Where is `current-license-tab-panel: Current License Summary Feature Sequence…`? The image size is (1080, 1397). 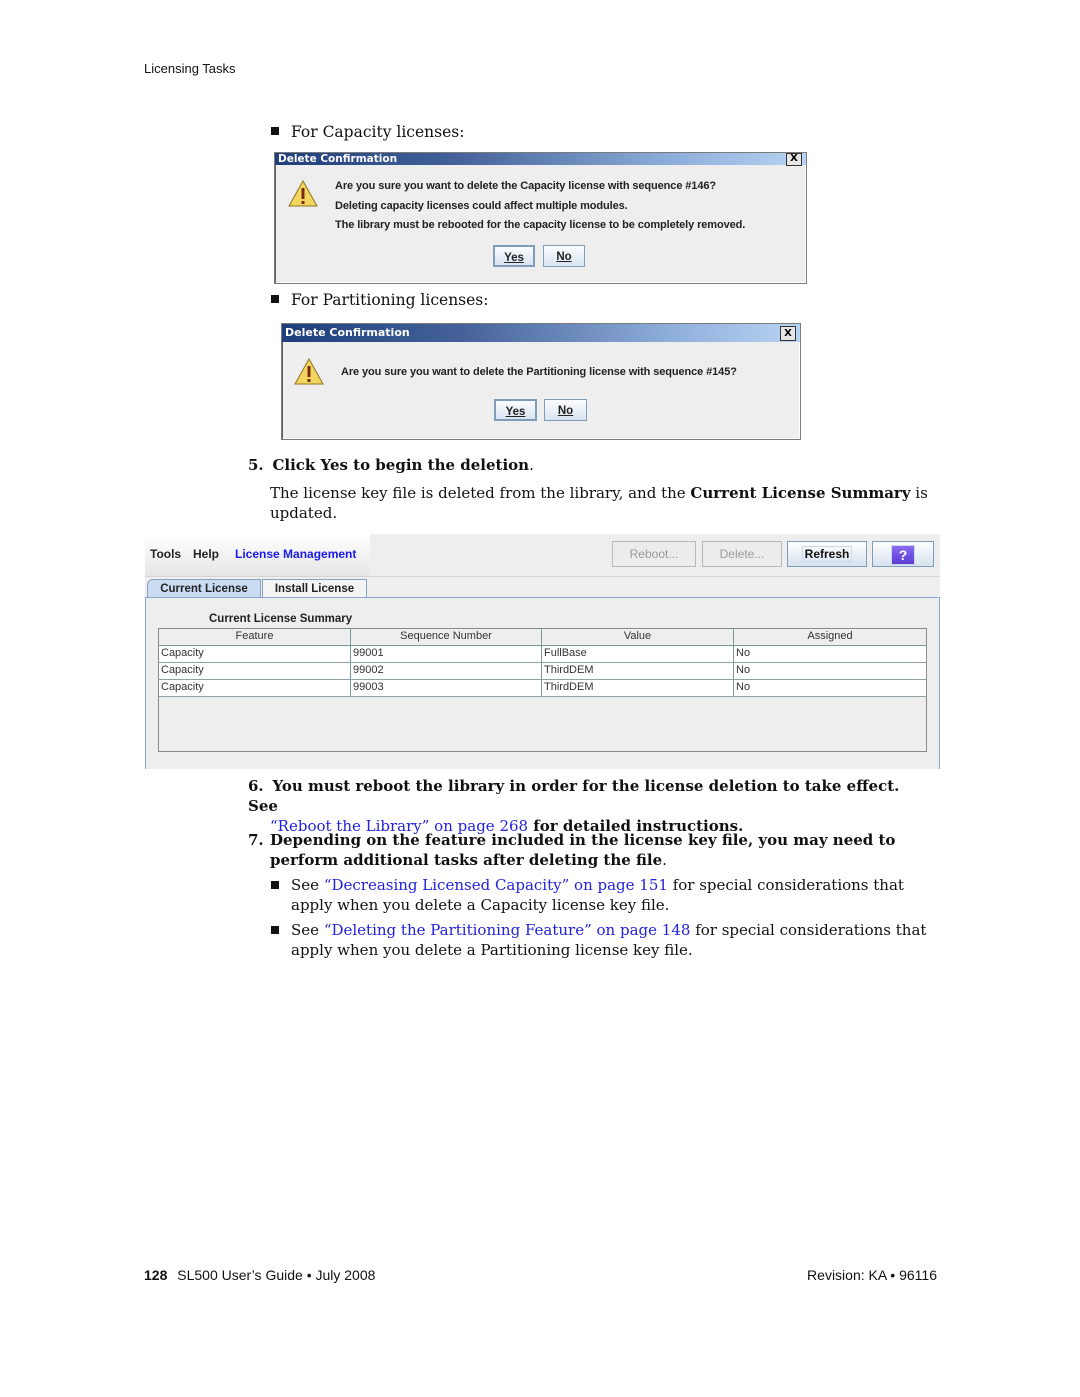
current-license-tab-panel: Current License Summary Feature Sequence… is located at coordinates (542, 683).